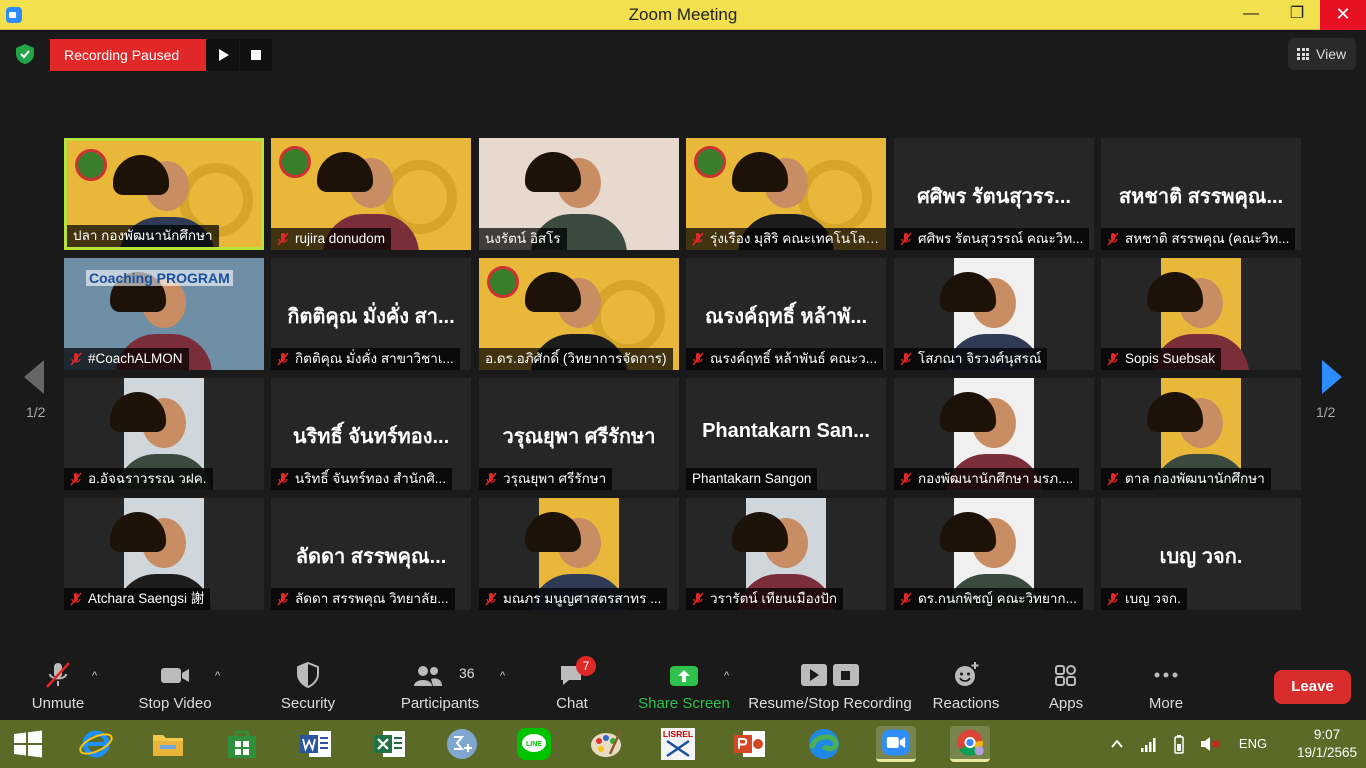  I want to click on apps-button: Apps, so click(1066, 685).